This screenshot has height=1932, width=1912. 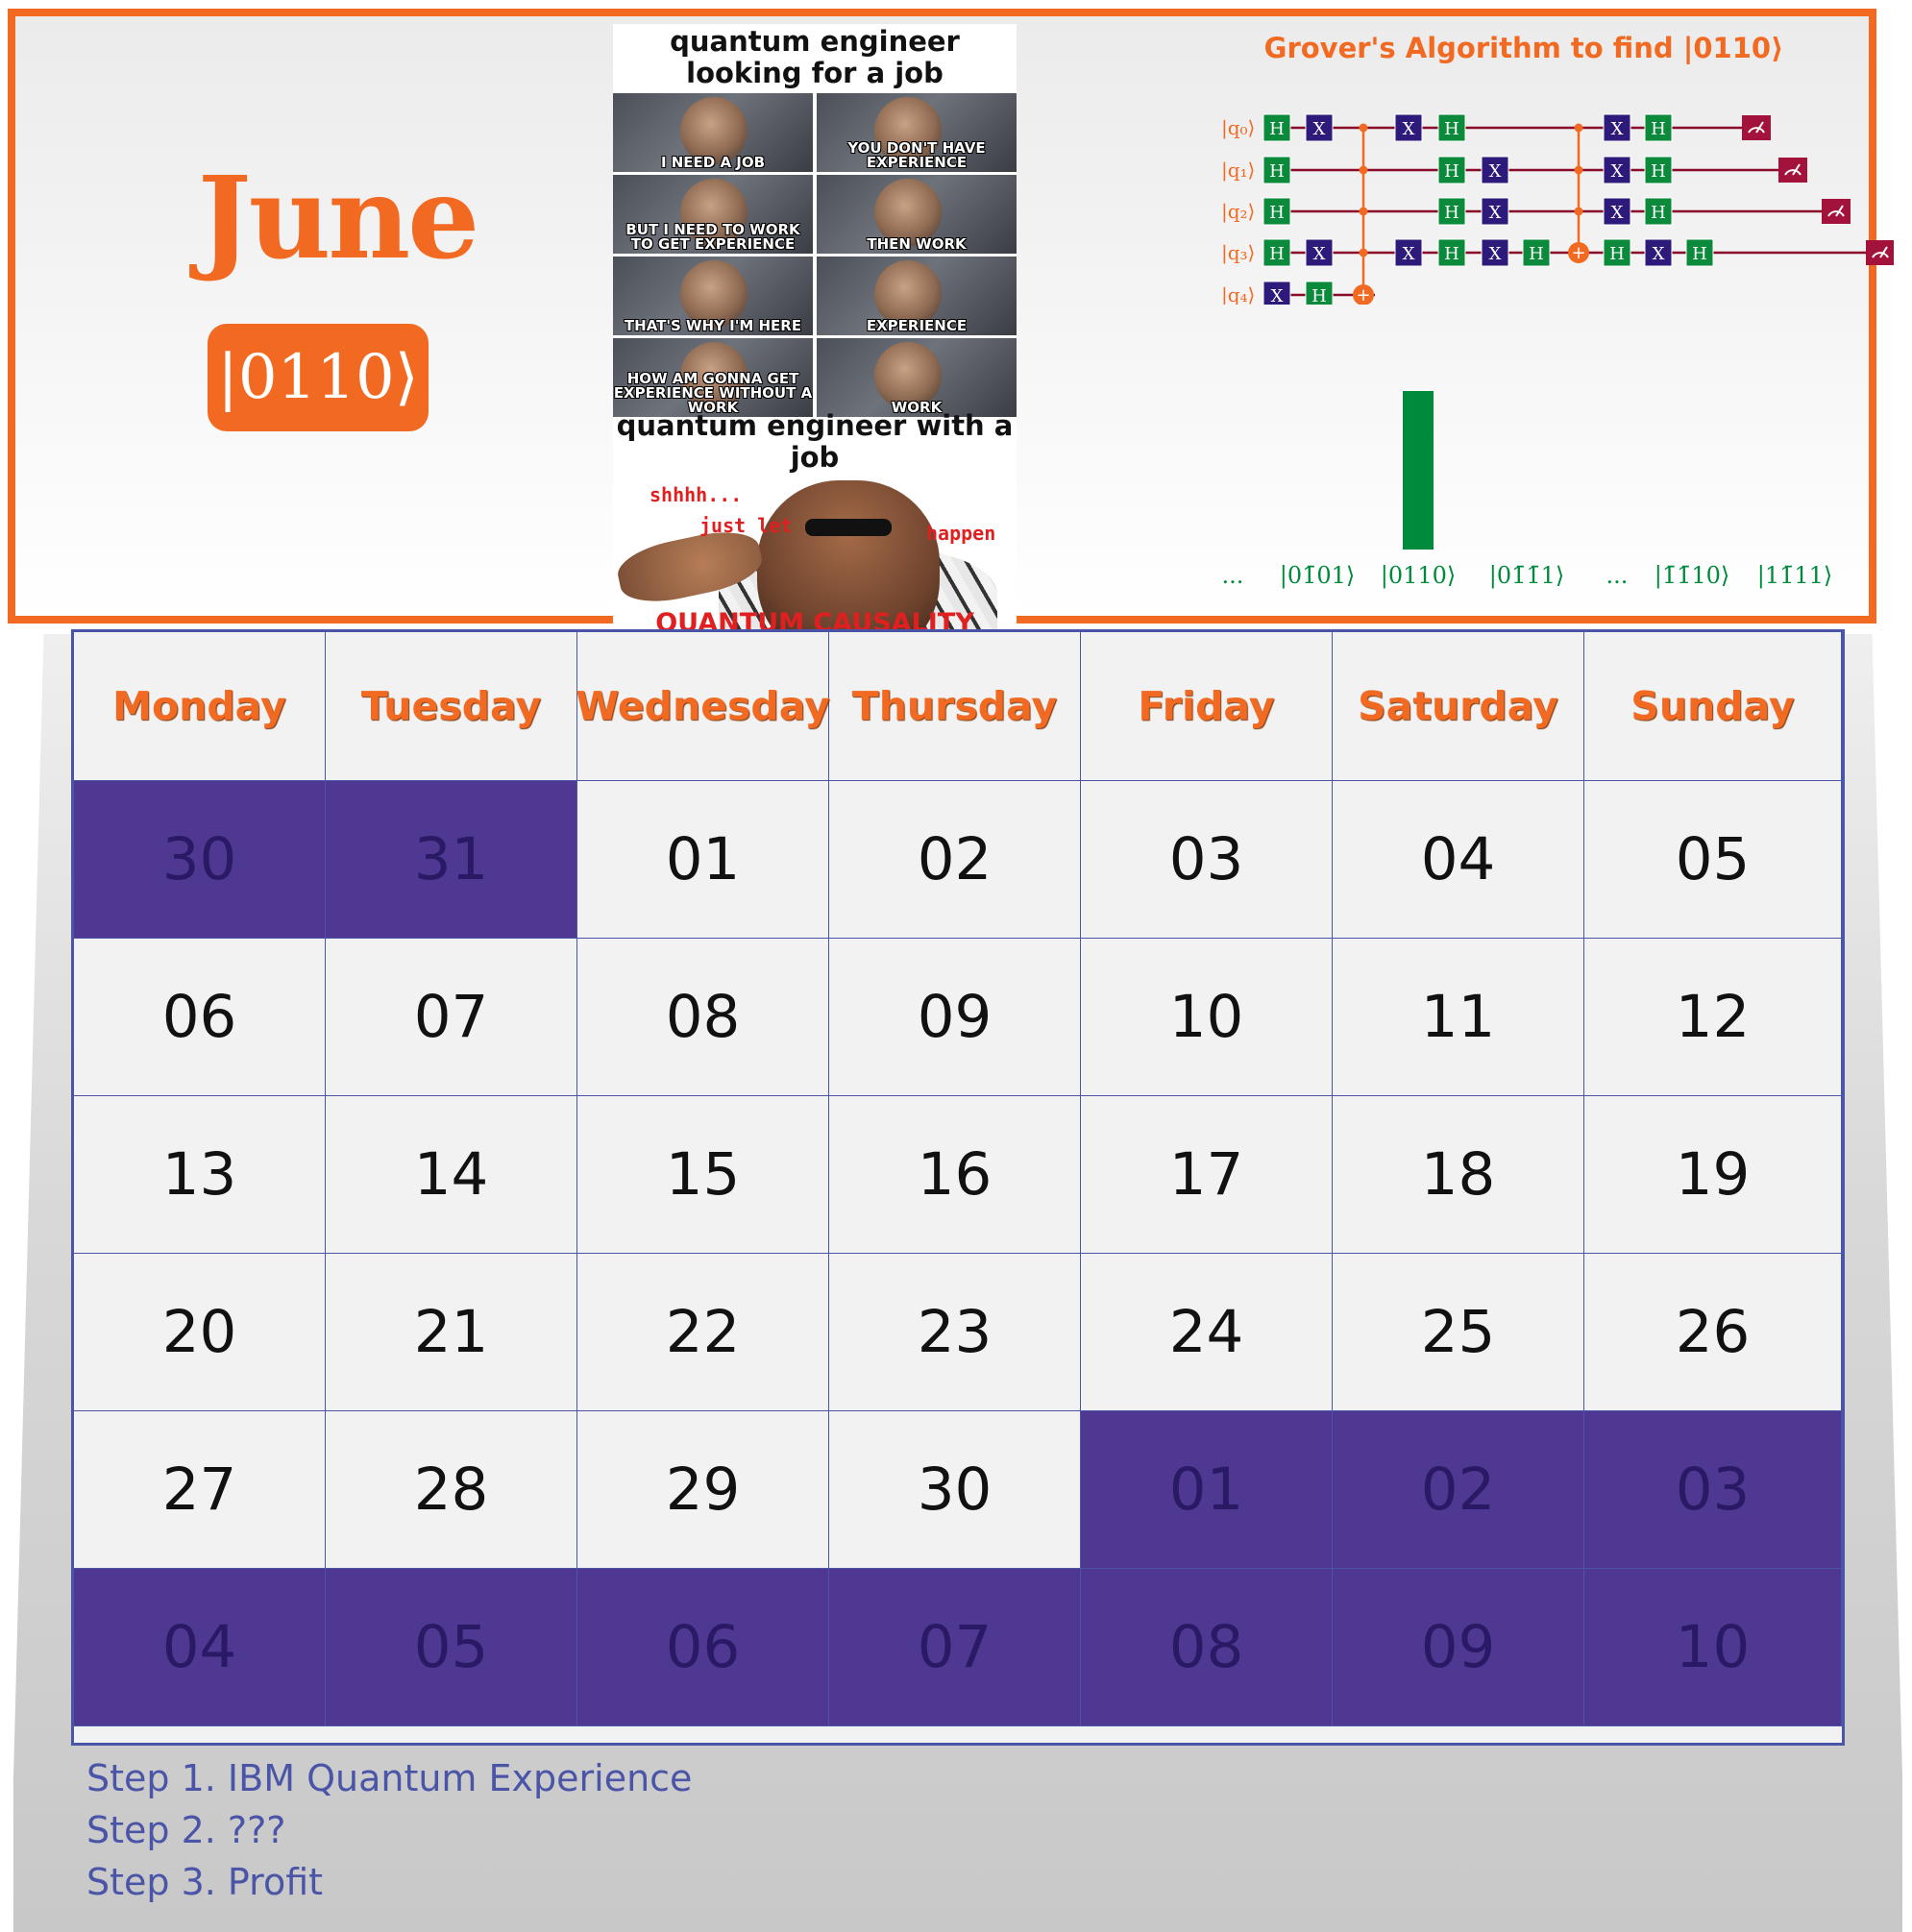 What do you see at coordinates (955, 1332) in the screenshot?
I see `day-cell: 23` at bounding box center [955, 1332].